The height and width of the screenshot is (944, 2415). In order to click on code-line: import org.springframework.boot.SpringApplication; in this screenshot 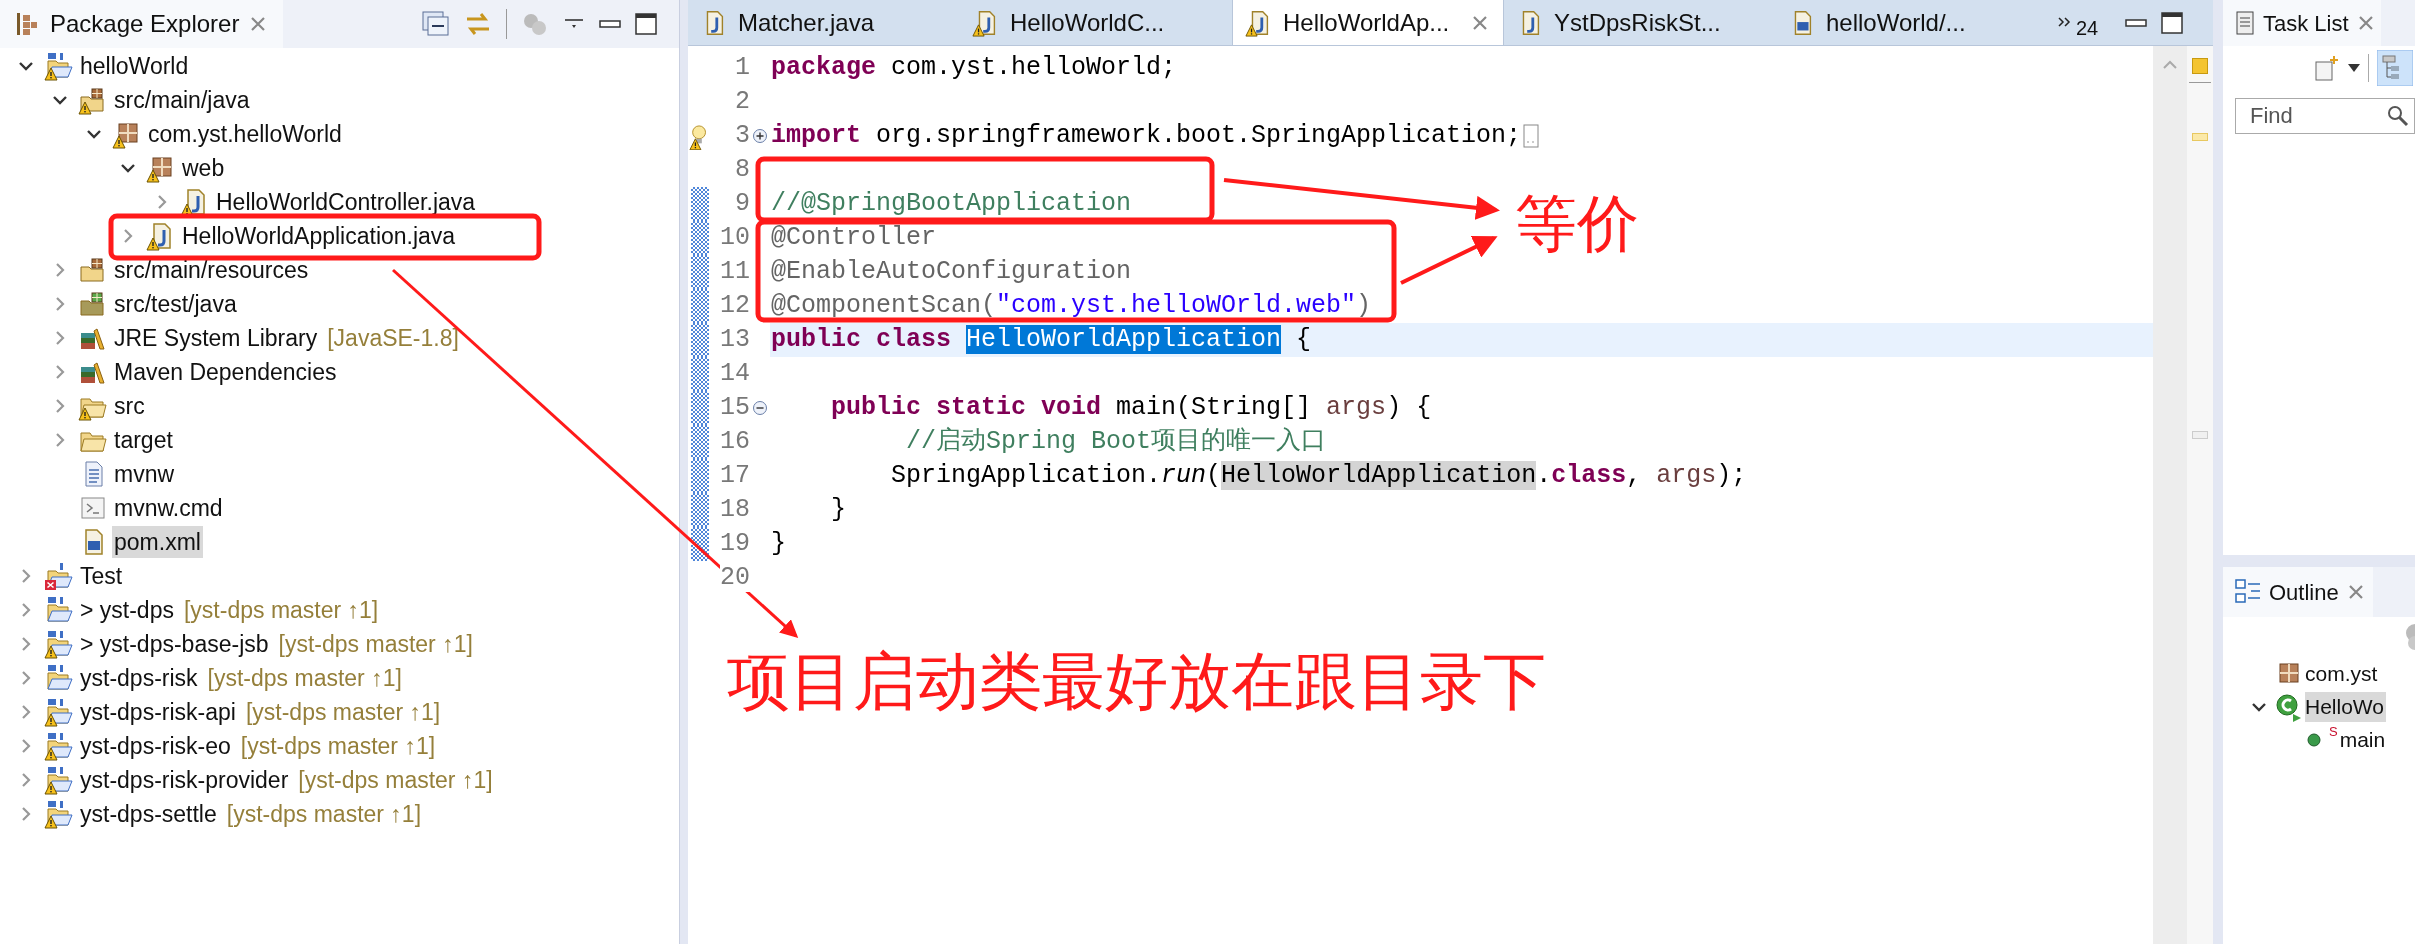, I will do `click(1146, 136)`.